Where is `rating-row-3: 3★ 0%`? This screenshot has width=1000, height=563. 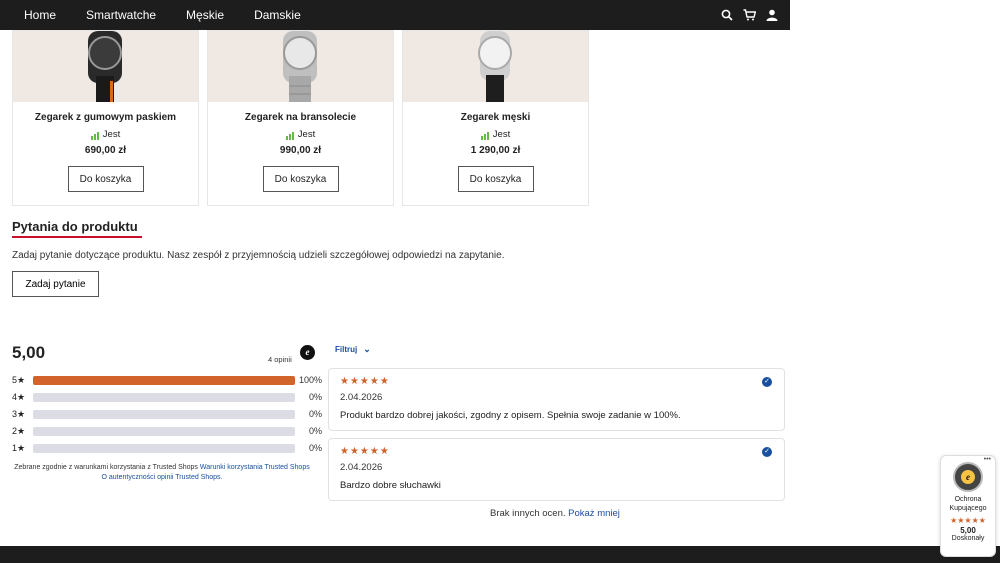
rating-row-3: 3★ 0% is located at coordinates (167, 414).